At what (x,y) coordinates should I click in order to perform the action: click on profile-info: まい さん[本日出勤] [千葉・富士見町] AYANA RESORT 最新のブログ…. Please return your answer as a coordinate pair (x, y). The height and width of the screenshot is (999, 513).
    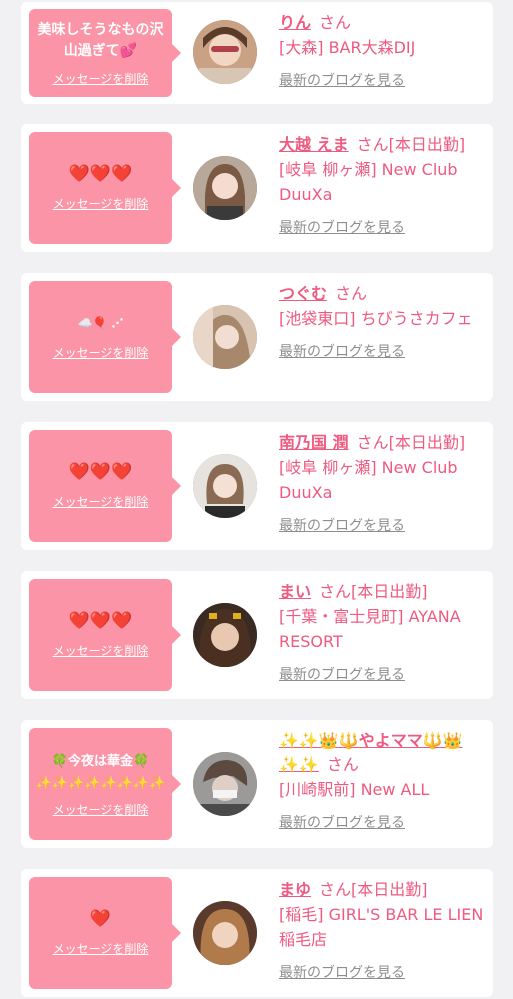
    Looking at the image, I should click on (381, 632).